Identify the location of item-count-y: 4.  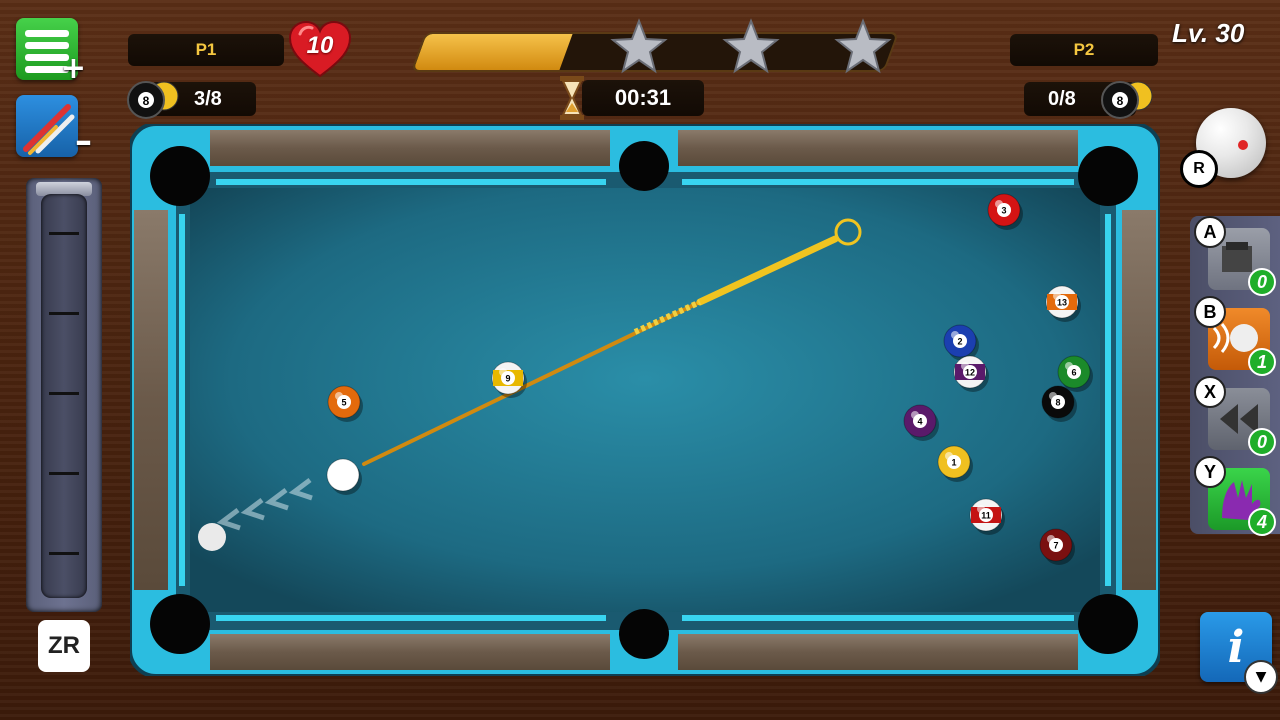
(1262, 522).